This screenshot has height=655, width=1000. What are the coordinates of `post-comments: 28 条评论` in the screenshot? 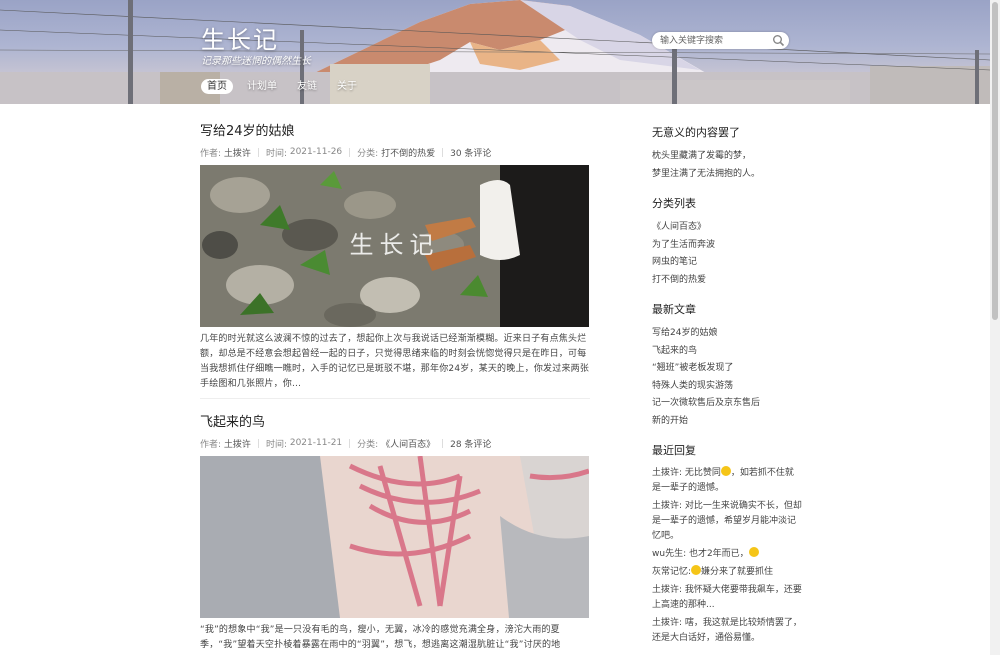 It's located at (470, 443).